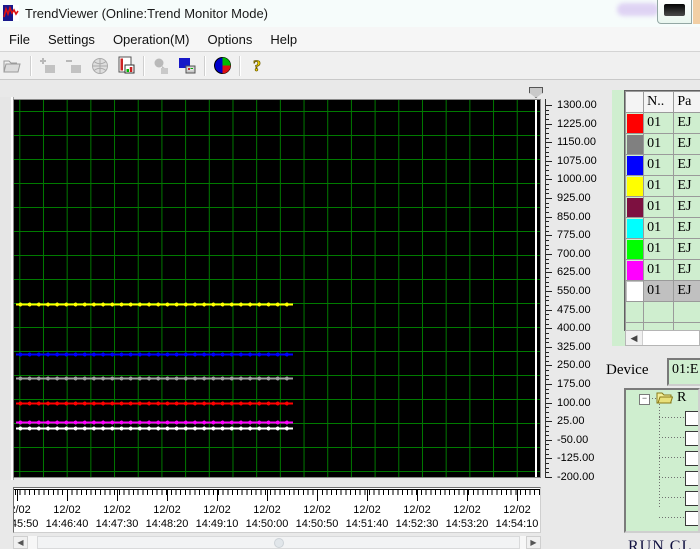 This screenshot has width=700, height=549. I want to click on trace-pen-white, so click(154, 428).